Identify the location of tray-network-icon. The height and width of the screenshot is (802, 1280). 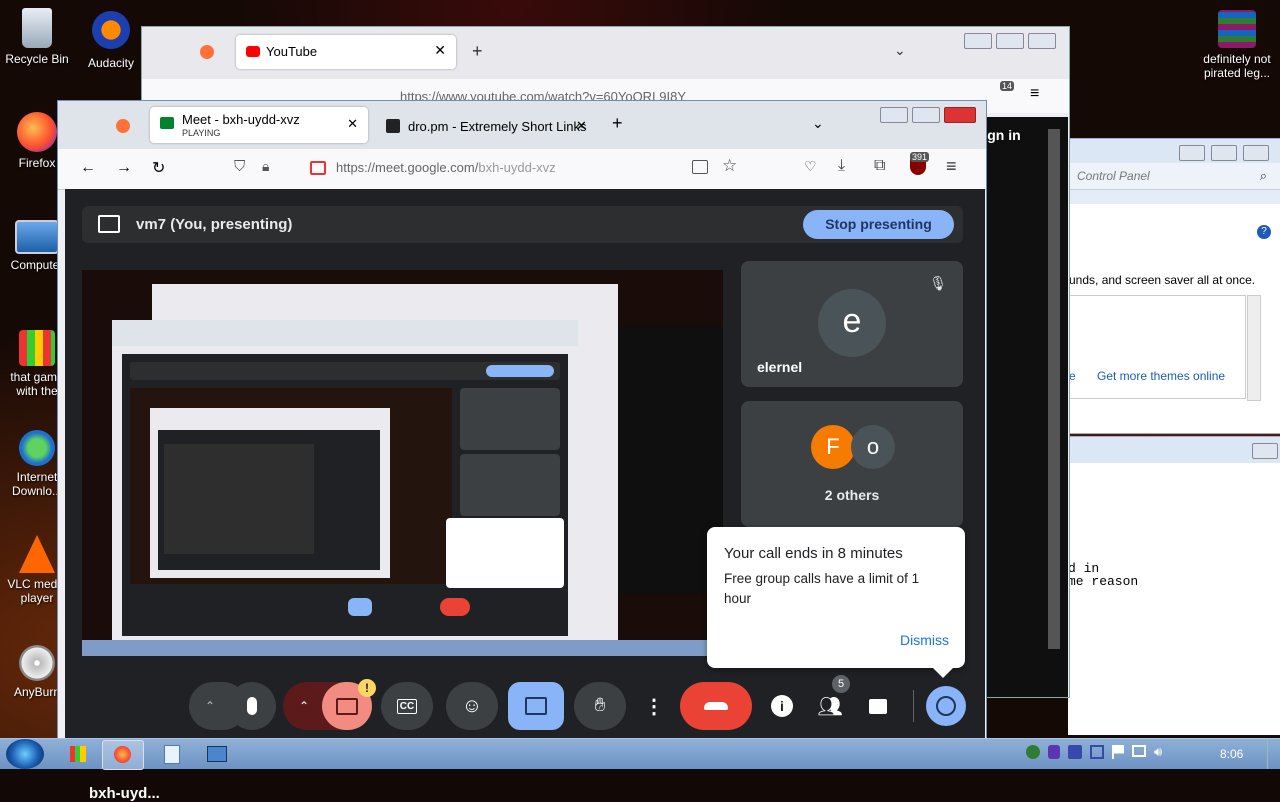
(1097, 752).